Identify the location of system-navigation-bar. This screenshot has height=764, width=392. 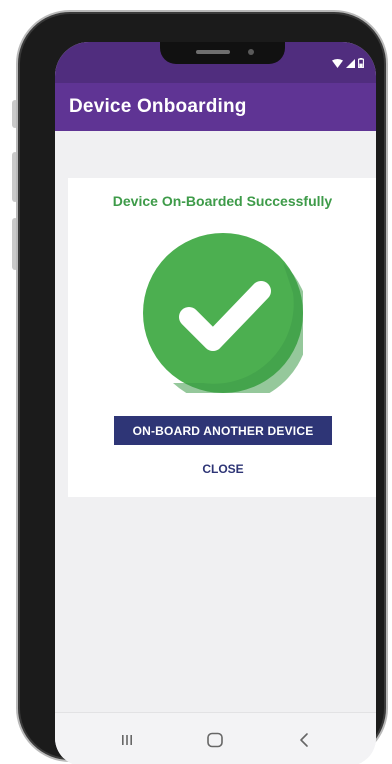
(215, 738).